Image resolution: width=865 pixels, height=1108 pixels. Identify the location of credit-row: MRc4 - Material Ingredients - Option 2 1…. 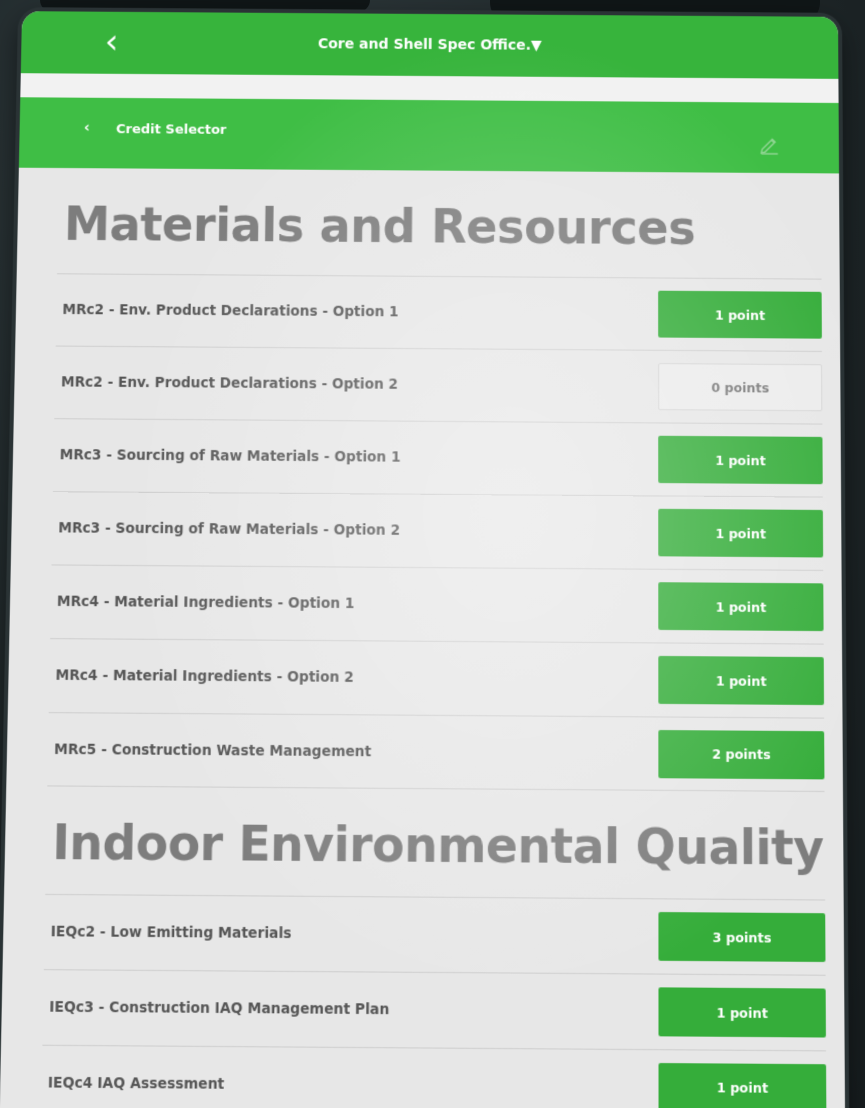
(436, 678).